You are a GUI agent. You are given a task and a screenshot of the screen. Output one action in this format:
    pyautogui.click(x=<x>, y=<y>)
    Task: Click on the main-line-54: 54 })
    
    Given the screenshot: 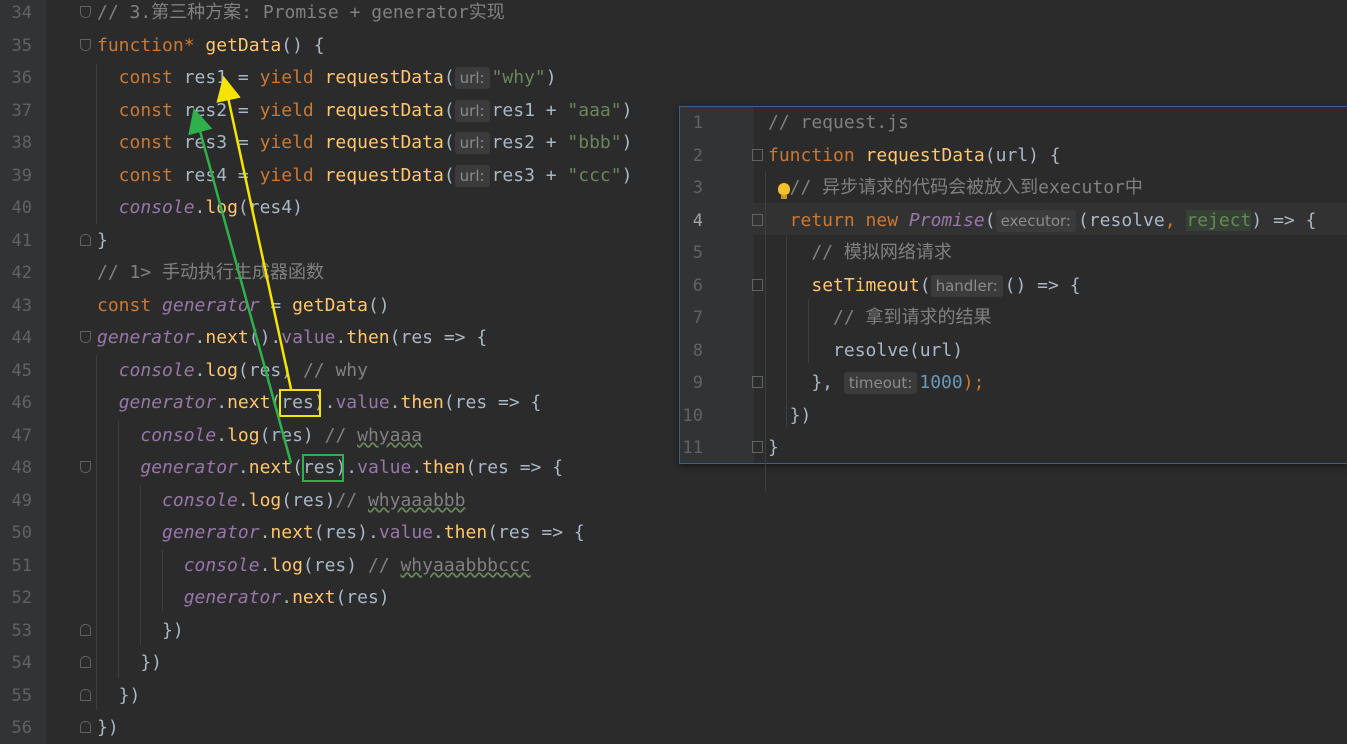 What is the action you would take?
    pyautogui.click(x=673, y=663)
    